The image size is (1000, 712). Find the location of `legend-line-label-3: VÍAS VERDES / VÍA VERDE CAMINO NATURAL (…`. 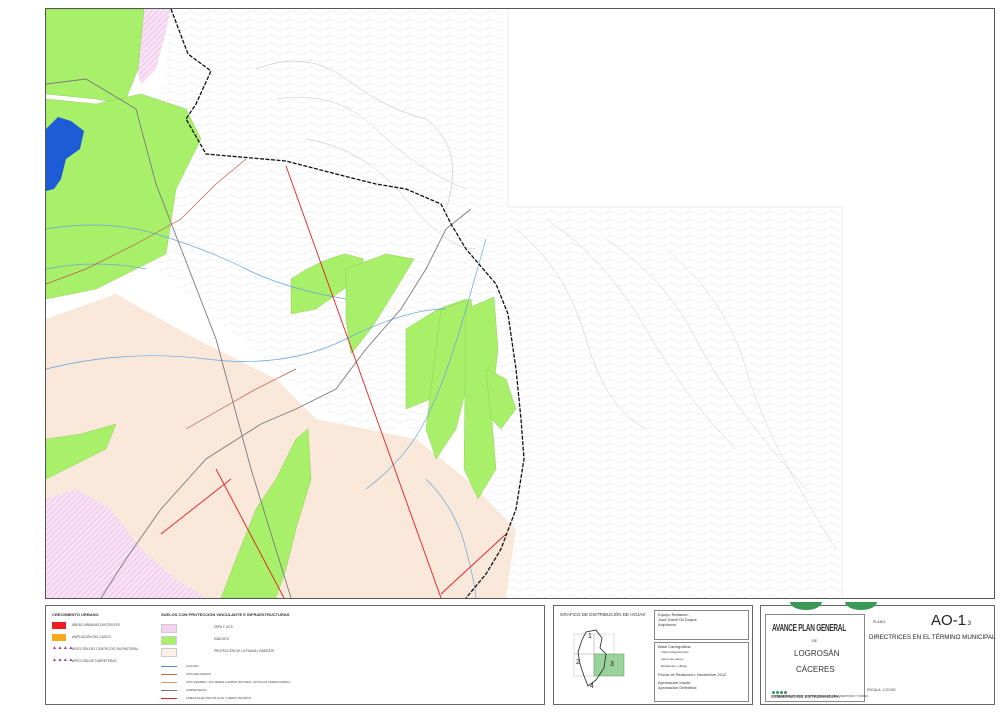

legend-line-label-3: VÍAS VERDES / VÍA VERDE CAMINO NATURAL (… is located at coordinates (238, 682).